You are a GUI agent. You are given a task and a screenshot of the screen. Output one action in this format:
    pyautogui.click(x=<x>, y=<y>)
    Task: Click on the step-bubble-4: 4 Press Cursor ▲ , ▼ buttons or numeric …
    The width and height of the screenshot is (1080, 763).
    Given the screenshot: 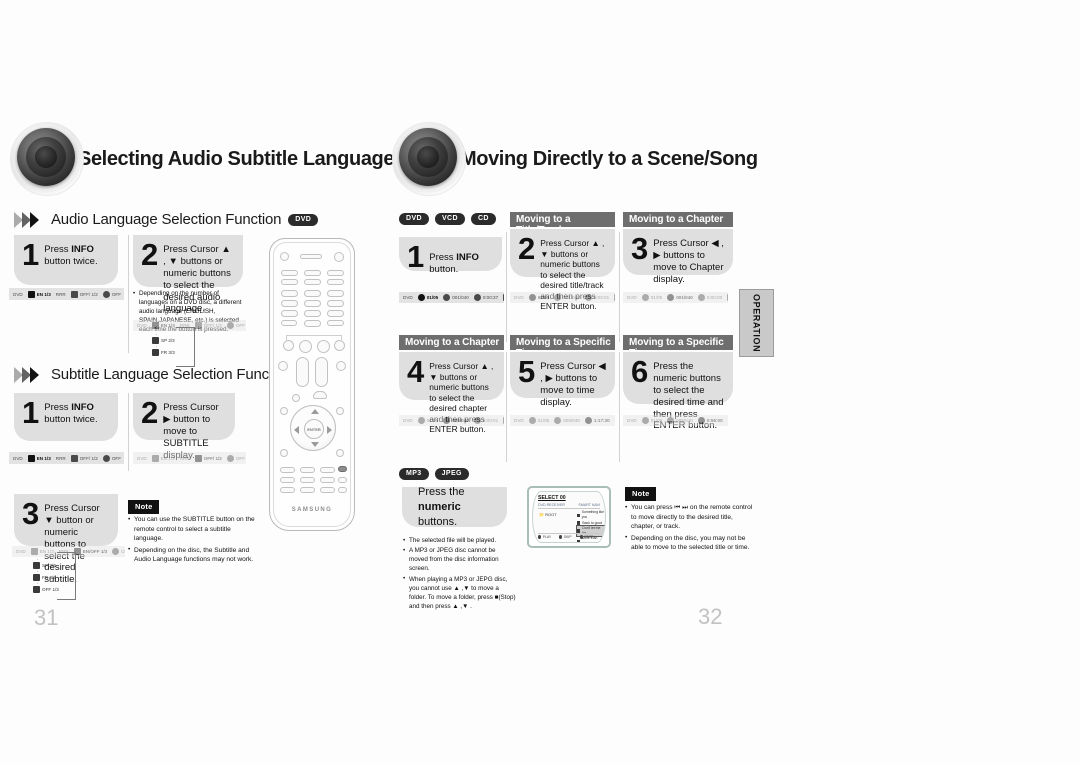 What is the action you would take?
    pyautogui.click(x=451, y=393)
    